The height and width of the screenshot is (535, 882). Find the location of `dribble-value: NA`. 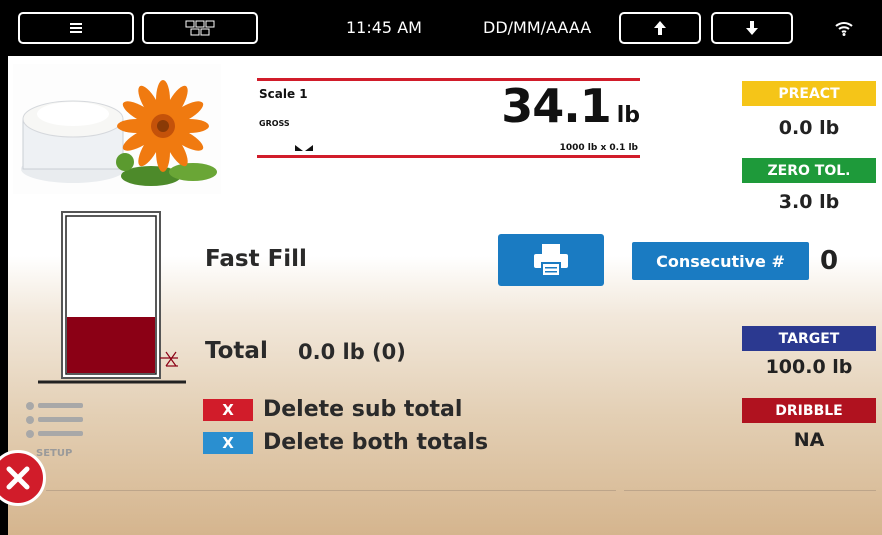

dribble-value: NA is located at coordinates (809, 440).